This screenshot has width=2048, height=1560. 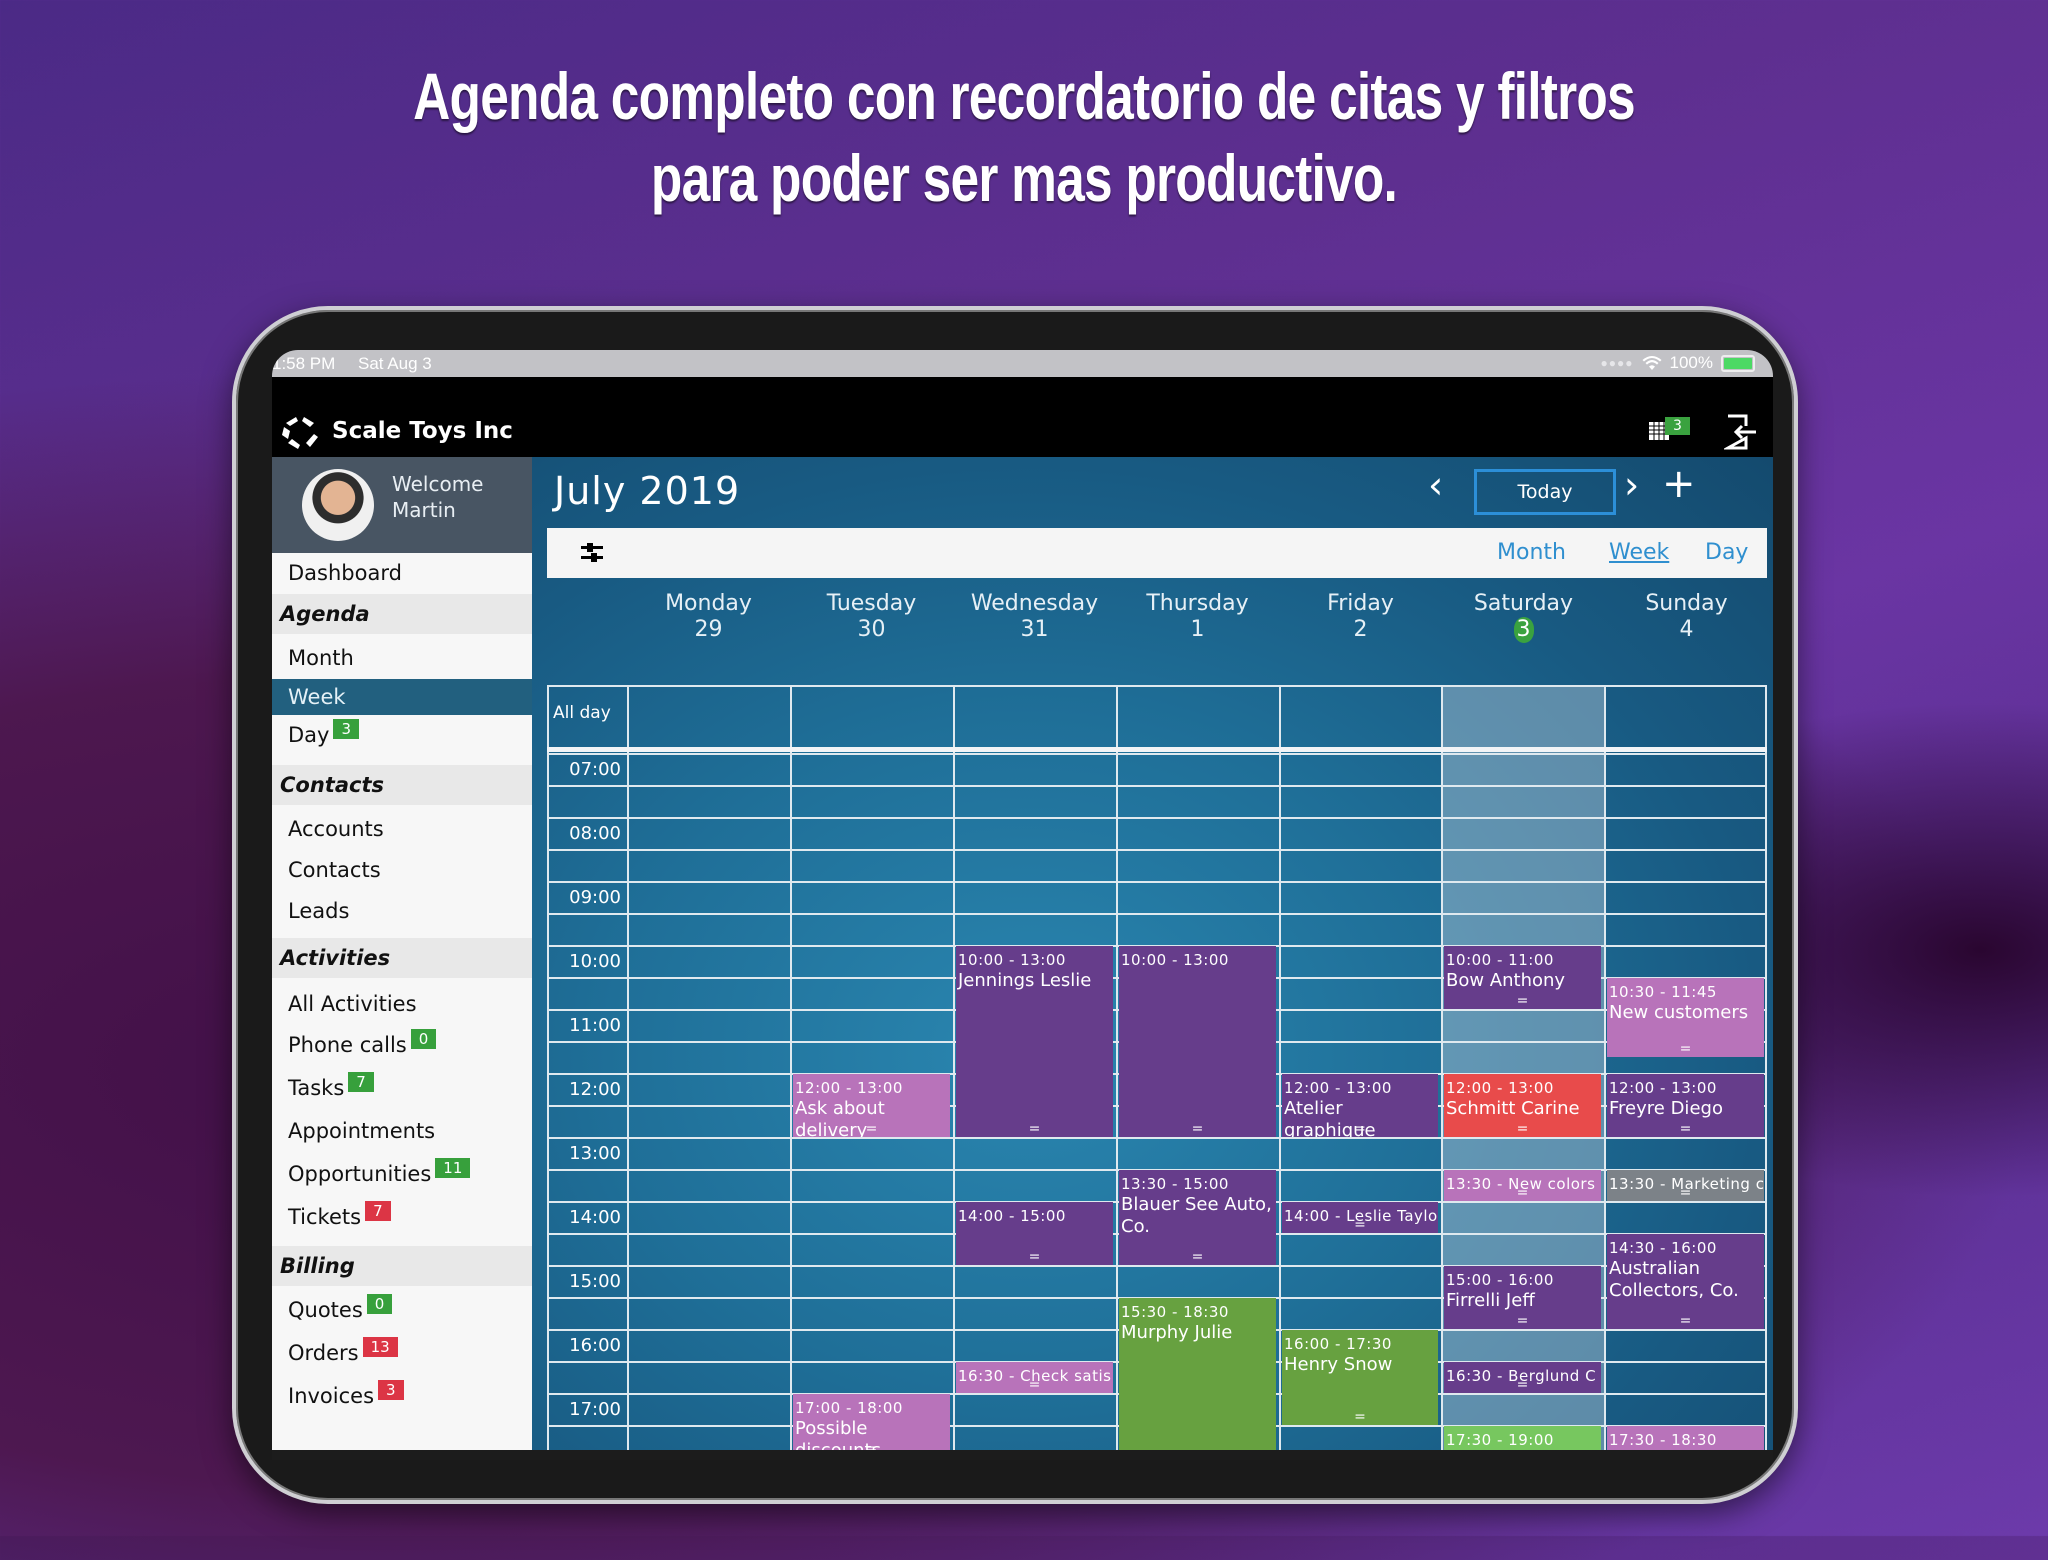 What do you see at coordinates (1685, 1438) in the screenshot?
I see `calendar-event: 17:30 - 18:30Alarm system=` at bounding box center [1685, 1438].